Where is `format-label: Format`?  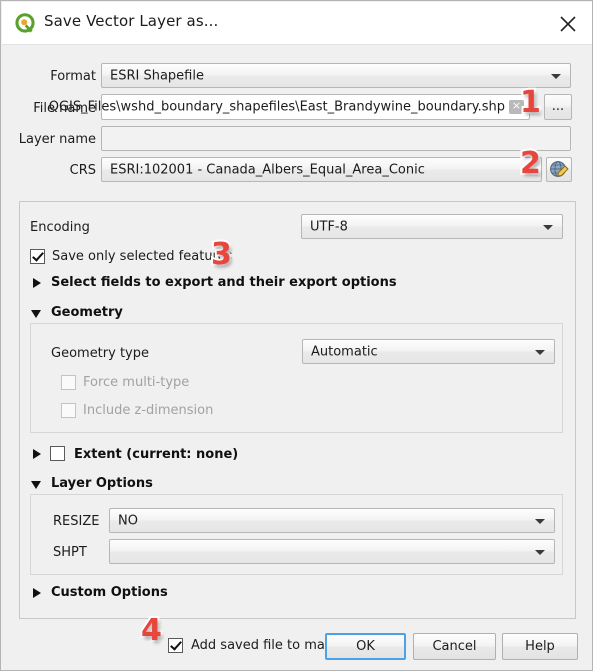
format-label: Format is located at coordinates (73, 76).